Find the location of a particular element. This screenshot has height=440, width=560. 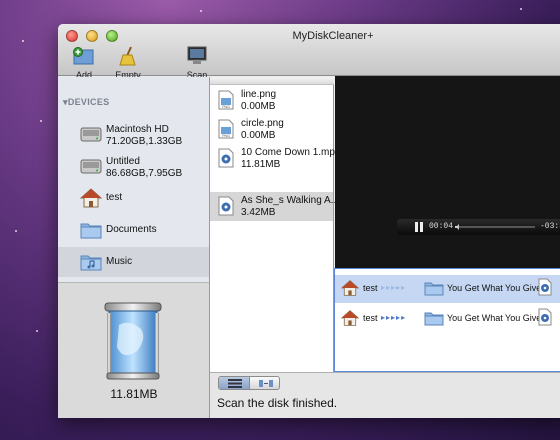

file-size: 11.81MB is located at coordinates (261, 164).